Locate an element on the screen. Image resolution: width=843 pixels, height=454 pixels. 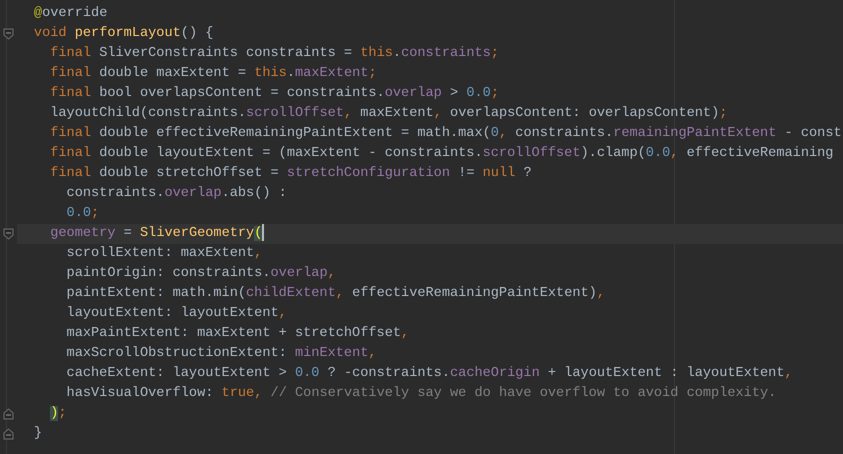
code-line: geometry = SliverGeometry( is located at coordinates (141, 234).